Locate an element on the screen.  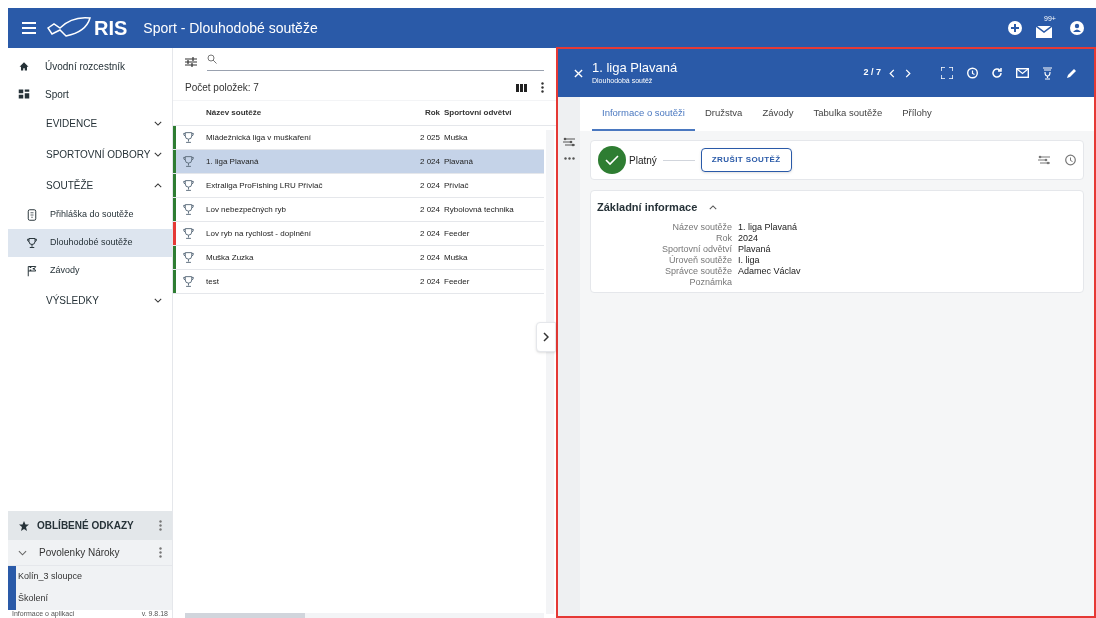
search-field is located at coordinates (375, 61).